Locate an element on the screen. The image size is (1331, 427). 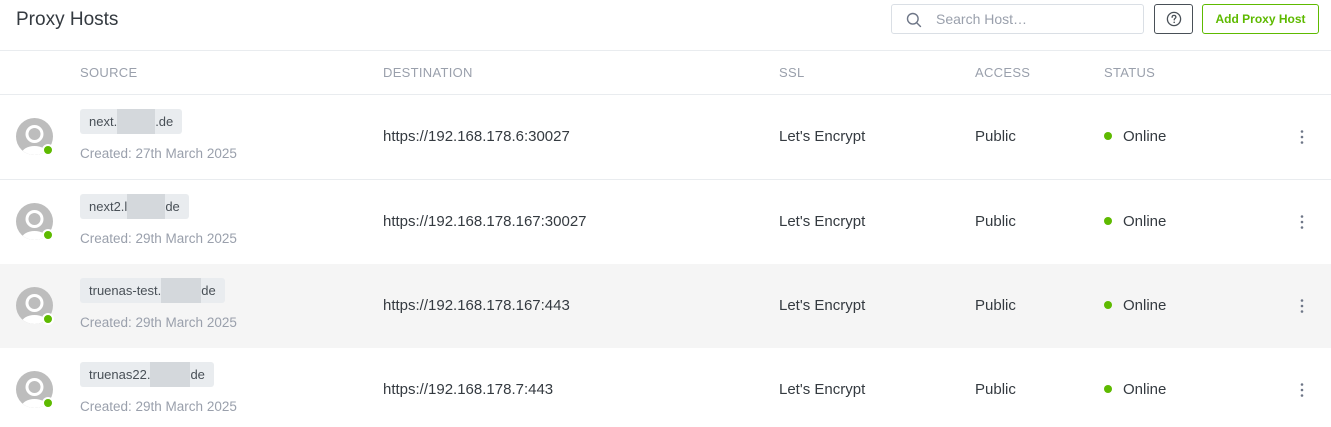
search-box is located at coordinates (1017, 19).